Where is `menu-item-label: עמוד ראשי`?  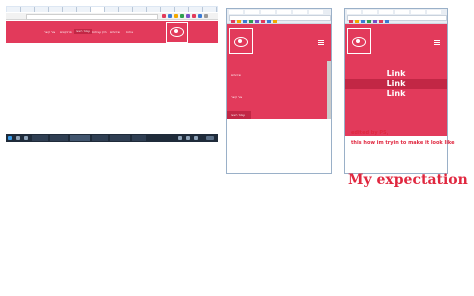
menu-item-label: עמוד ראשי is located at coordinates (238, 115).